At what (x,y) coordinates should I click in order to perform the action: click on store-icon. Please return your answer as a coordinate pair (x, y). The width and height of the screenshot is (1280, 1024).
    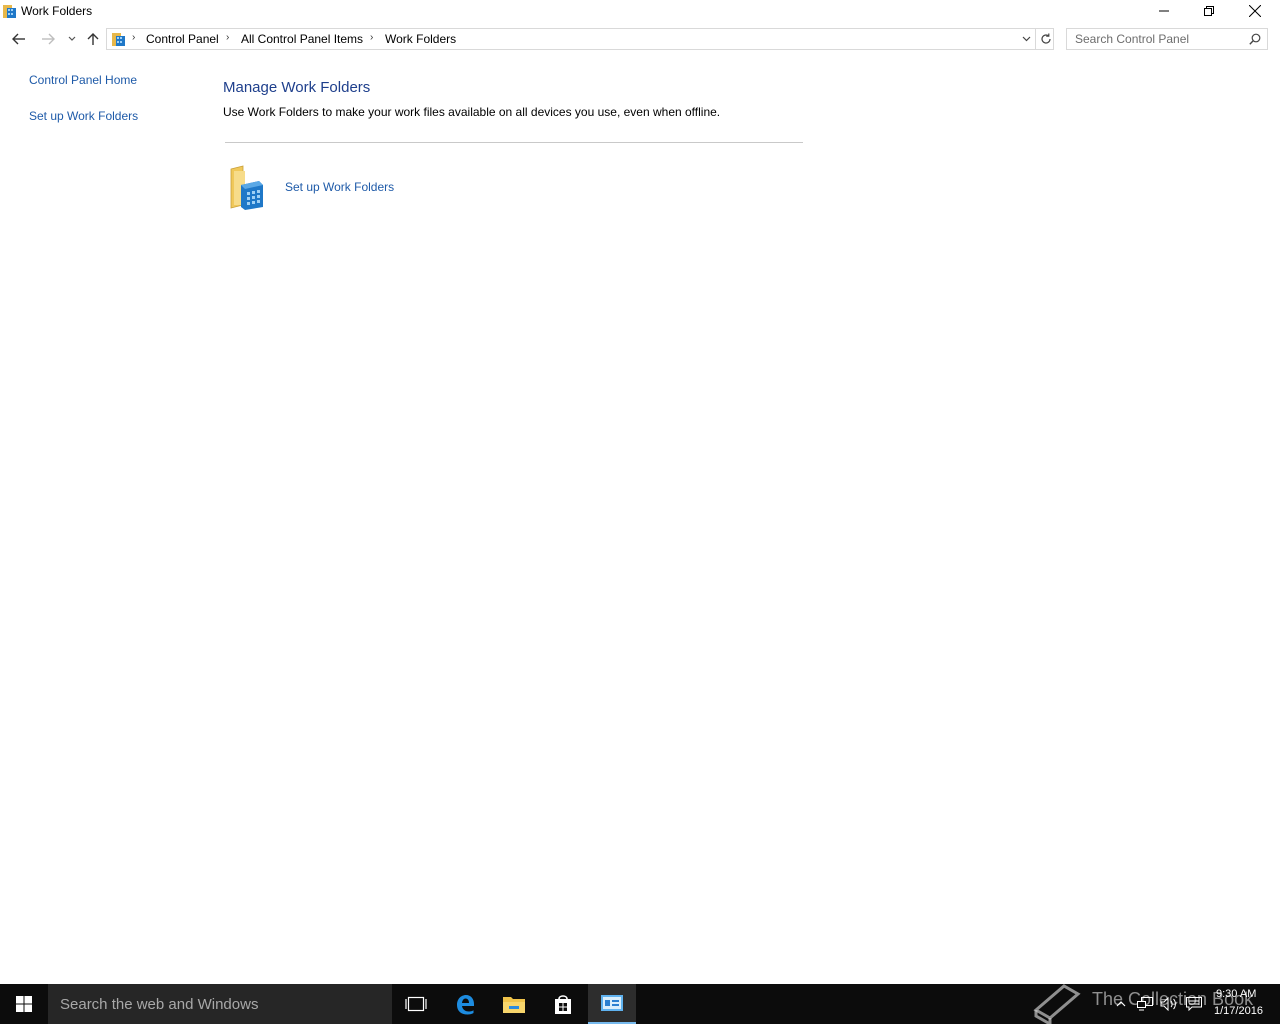
    Looking at the image, I should click on (563, 1004).